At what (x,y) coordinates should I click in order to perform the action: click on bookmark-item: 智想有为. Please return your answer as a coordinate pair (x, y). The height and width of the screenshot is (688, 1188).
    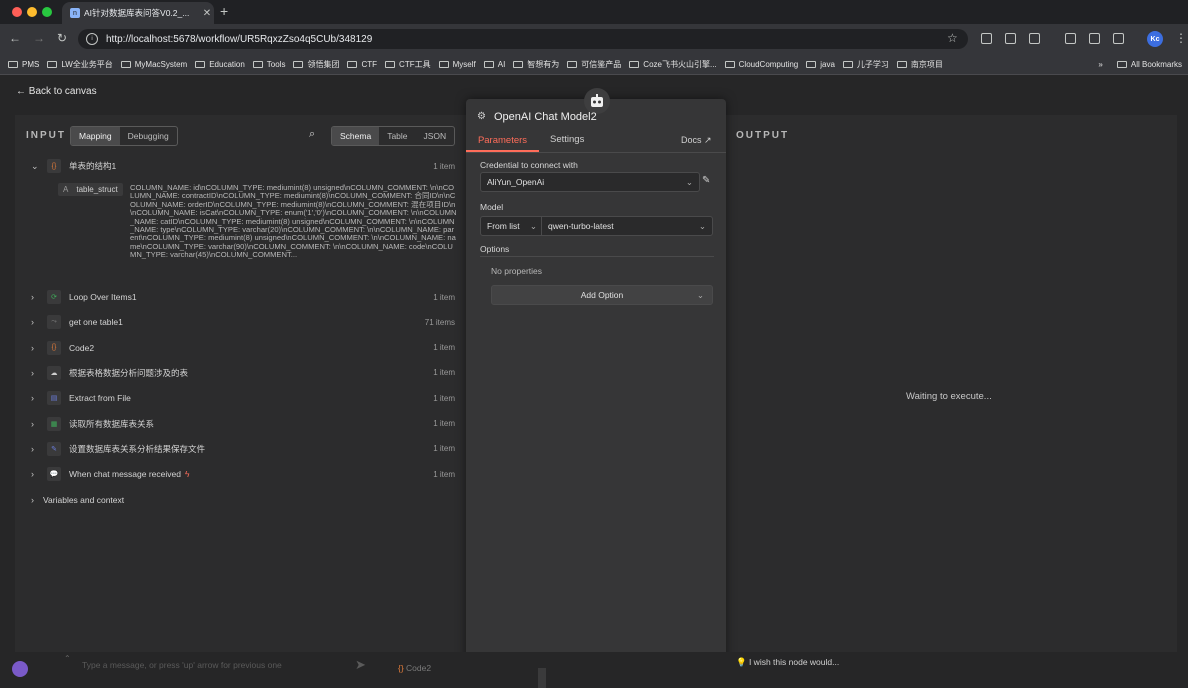
    Looking at the image, I should click on (536, 64).